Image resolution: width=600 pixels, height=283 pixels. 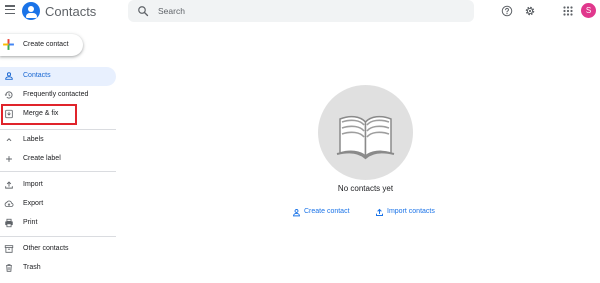 I want to click on top-bar: Contacts S, so click(x=300, y=12).